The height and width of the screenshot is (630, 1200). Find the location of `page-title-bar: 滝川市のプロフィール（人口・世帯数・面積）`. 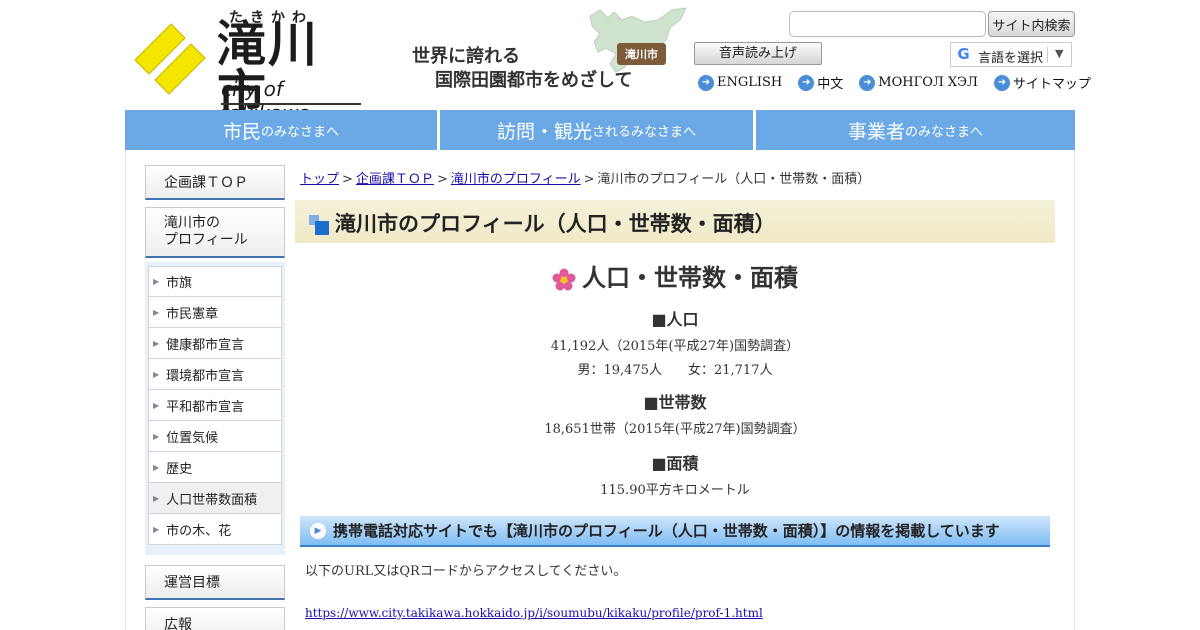

page-title-bar: 滝川市のプロフィール（人口・世帯数・面積） is located at coordinates (675, 221).